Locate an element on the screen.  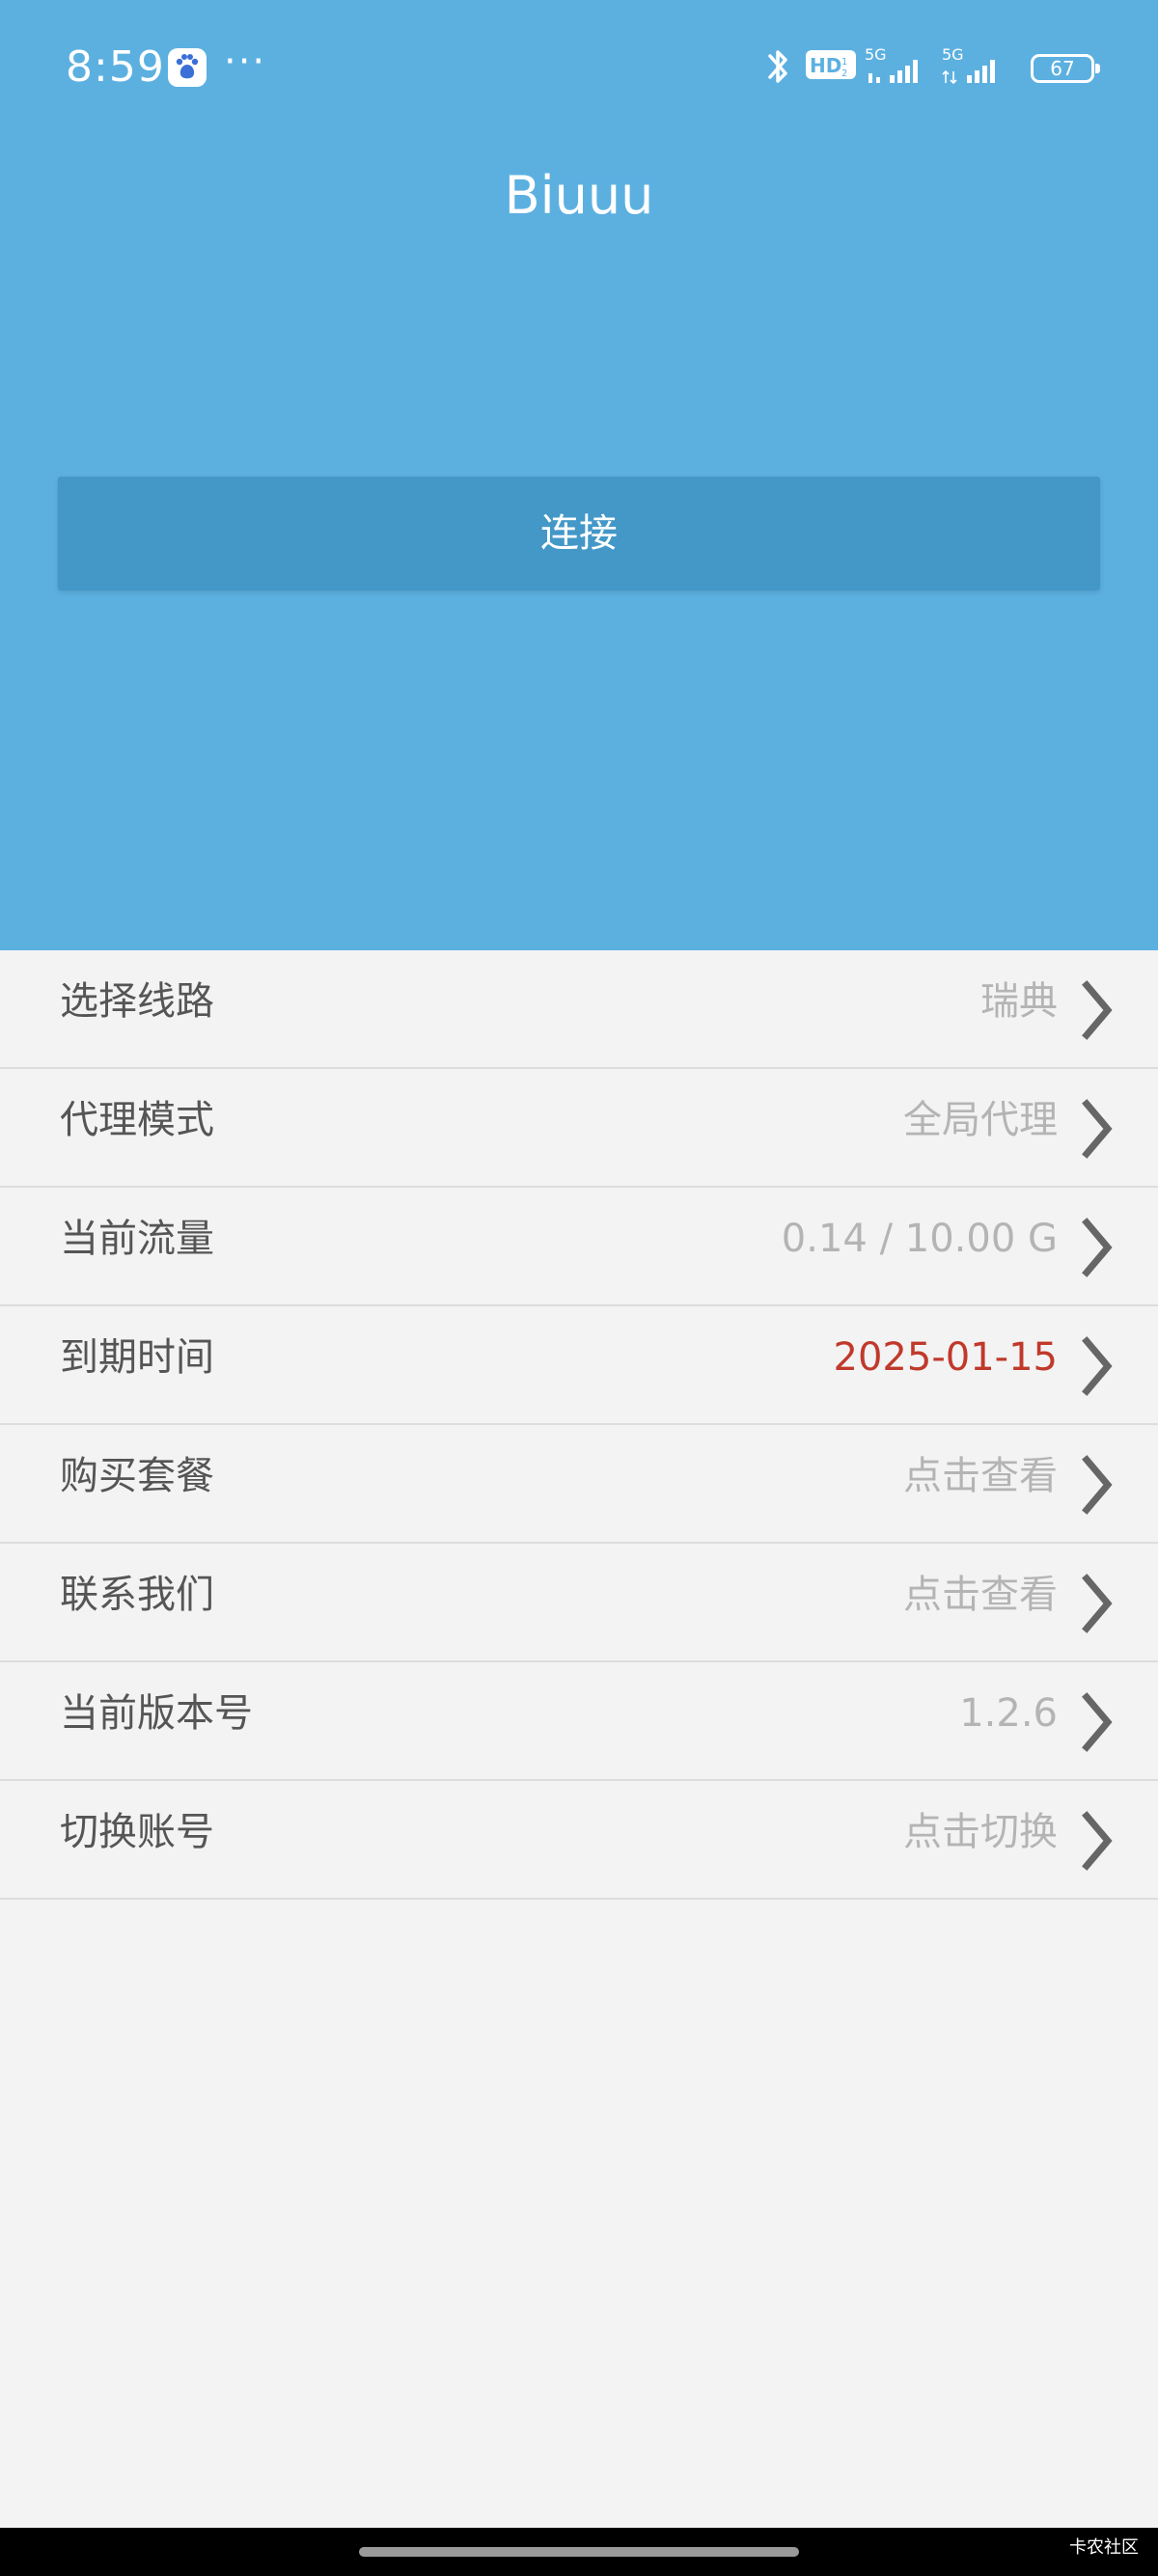
more-notifications-indicator: ··· is located at coordinates (245, 62).